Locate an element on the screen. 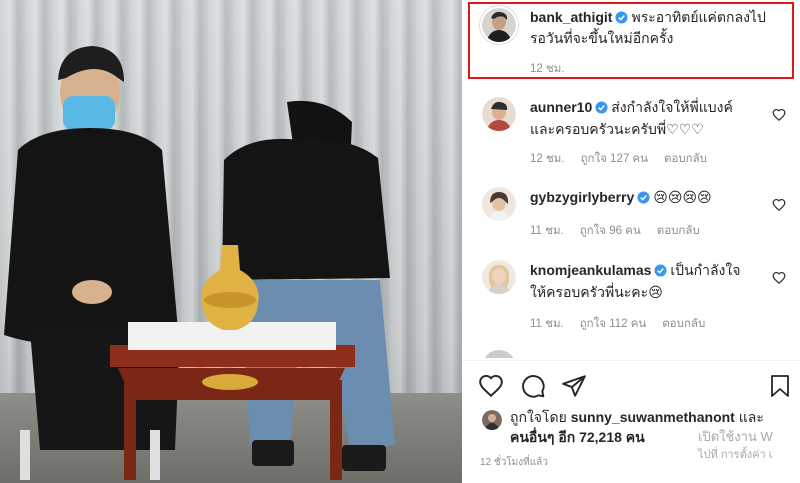 The height and width of the screenshot is (483, 800). watermark-line-1: เปิดใช้งาน W is located at coordinates (735, 436).